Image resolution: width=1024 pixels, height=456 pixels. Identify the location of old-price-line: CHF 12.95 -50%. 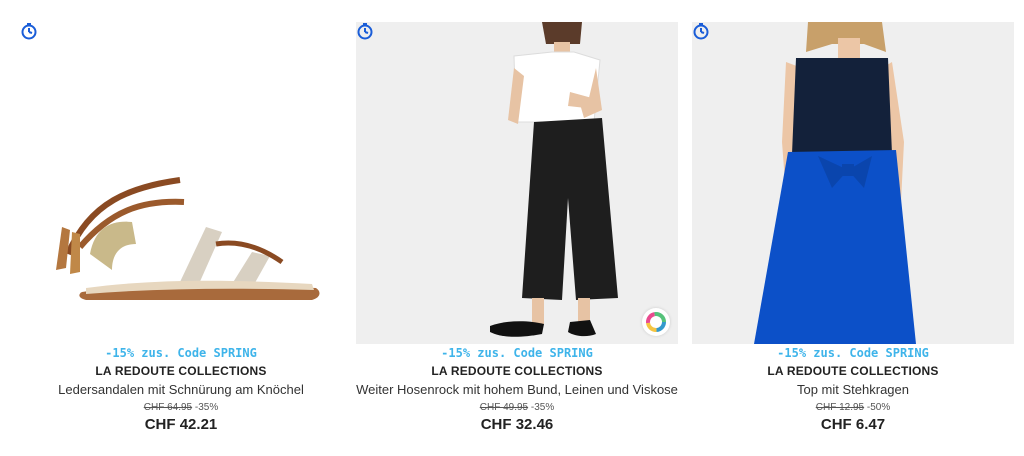
(853, 407).